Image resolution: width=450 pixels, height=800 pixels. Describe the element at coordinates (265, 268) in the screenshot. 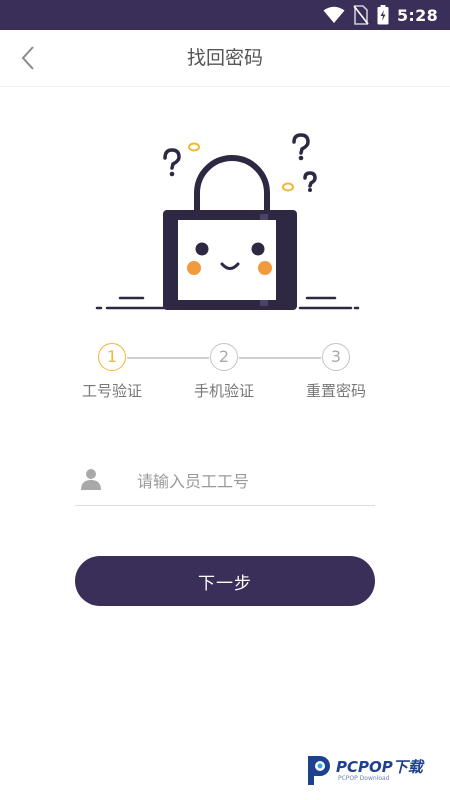

I see `lock-blush-right` at that location.